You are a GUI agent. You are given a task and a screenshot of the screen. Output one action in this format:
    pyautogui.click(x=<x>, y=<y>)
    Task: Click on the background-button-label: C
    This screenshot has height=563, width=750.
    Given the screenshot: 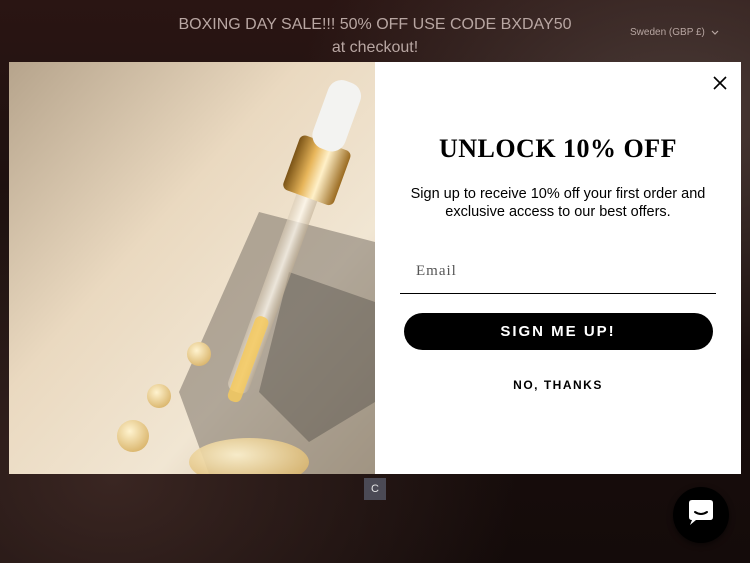 What is the action you would take?
    pyautogui.click(x=375, y=489)
    